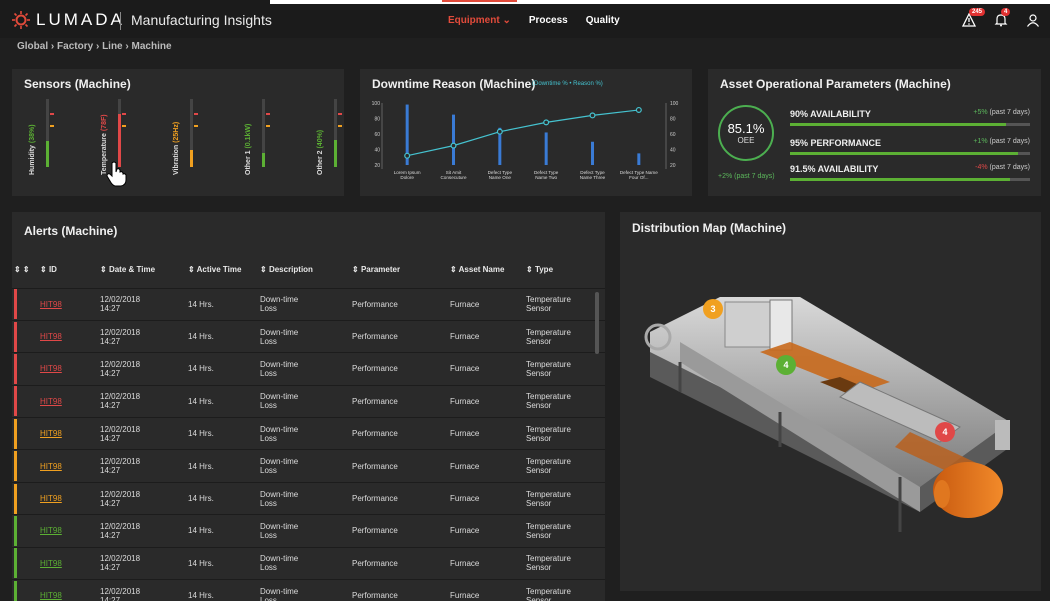 The width and height of the screenshot is (1050, 601). I want to click on nav-process: Process, so click(548, 20).